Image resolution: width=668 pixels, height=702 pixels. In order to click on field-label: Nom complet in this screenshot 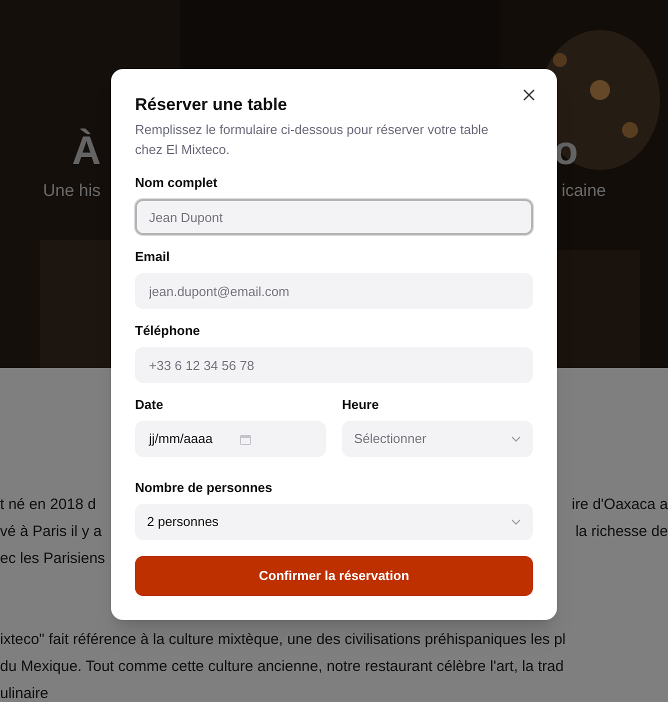, I will do `click(176, 183)`.